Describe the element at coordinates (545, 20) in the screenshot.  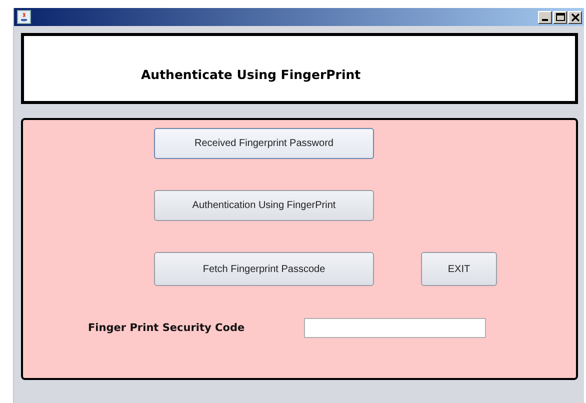
I see `minimize-icon` at that location.